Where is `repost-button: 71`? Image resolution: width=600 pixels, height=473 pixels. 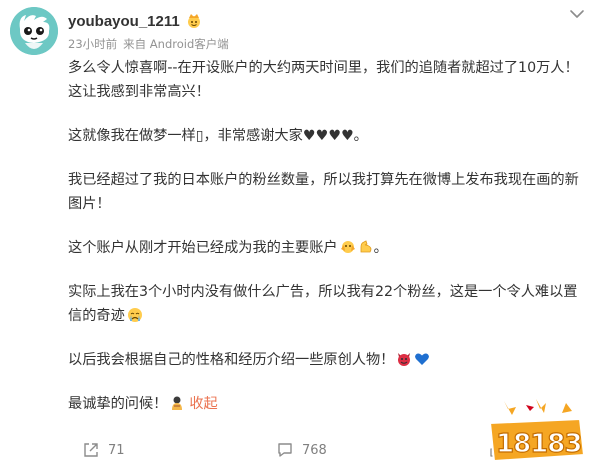 repost-button: 71 is located at coordinates (103, 450).